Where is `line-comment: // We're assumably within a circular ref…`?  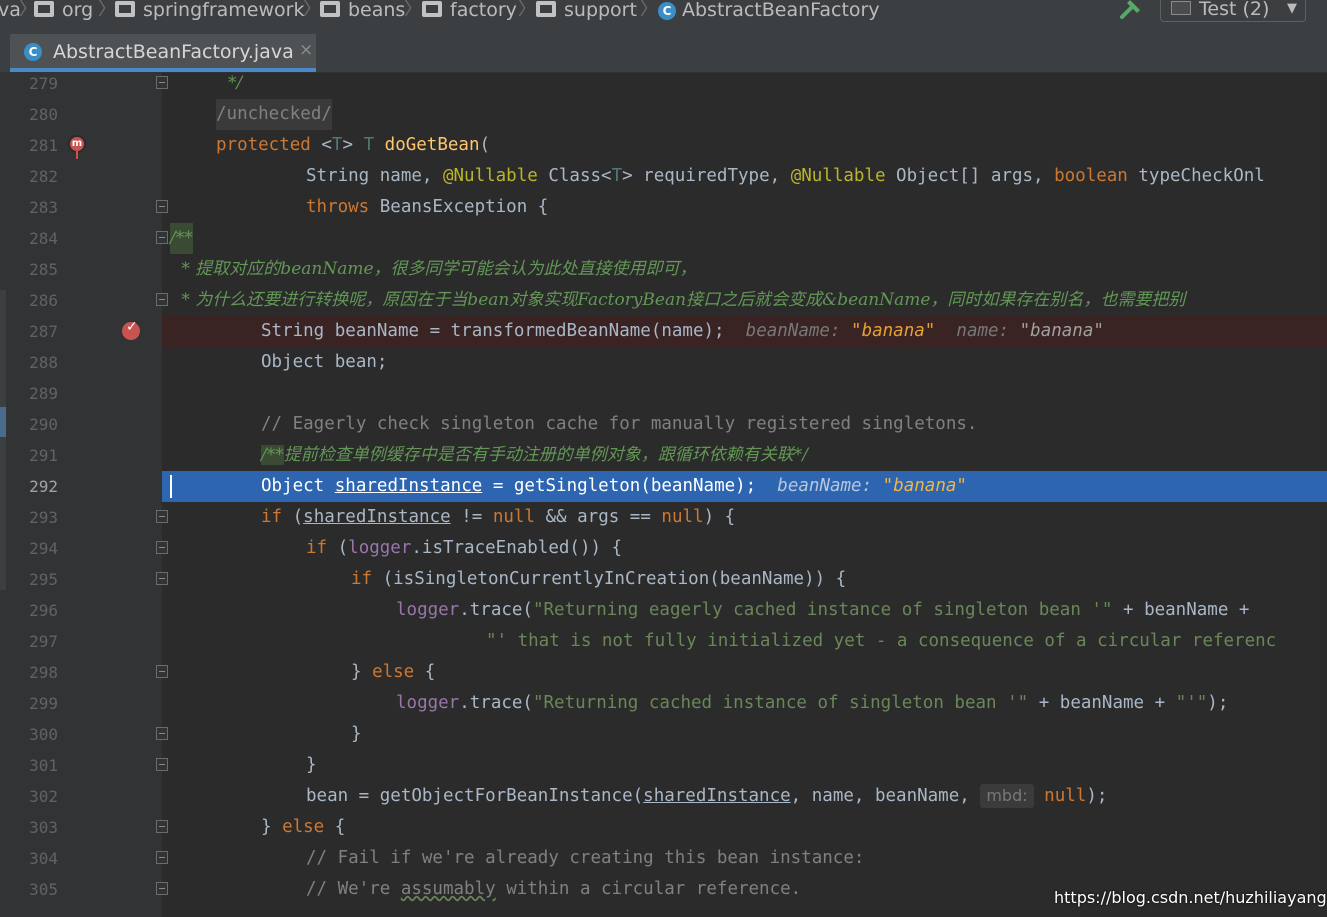
line-comment: // We're assumably within a circular ref… is located at coordinates (554, 889).